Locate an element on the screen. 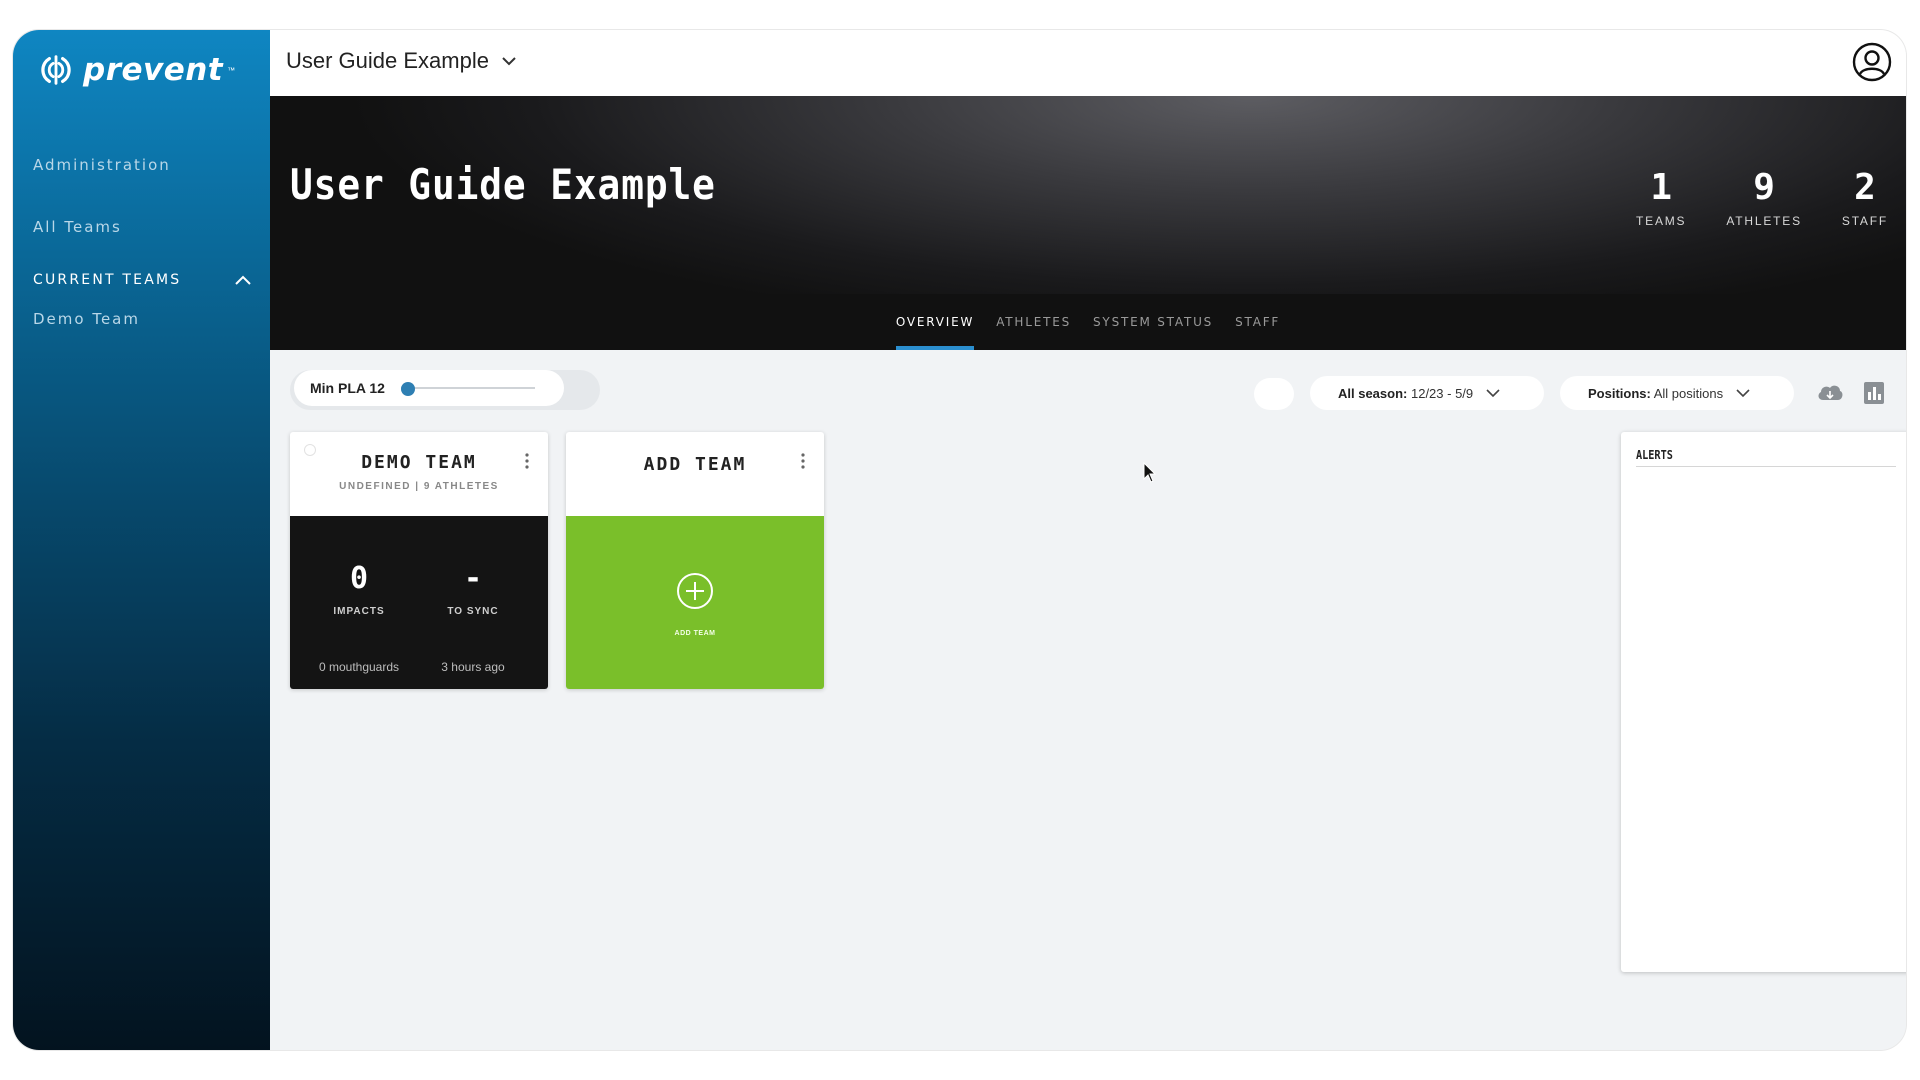 The image size is (1920, 1080). min-pla-slider is located at coordinates (467, 389).